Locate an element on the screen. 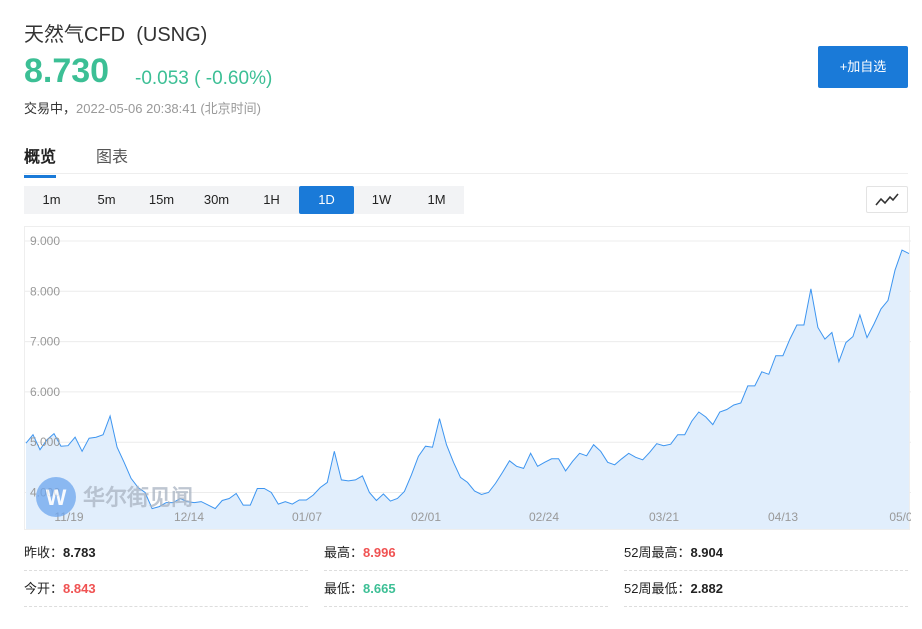 The image size is (922, 629). period-1mo: 1M is located at coordinates (436, 200).